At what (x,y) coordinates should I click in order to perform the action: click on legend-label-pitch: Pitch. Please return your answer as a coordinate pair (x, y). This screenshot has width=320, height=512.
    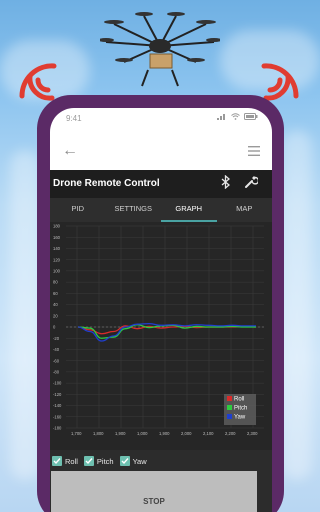
    Looking at the image, I should click on (240, 409).